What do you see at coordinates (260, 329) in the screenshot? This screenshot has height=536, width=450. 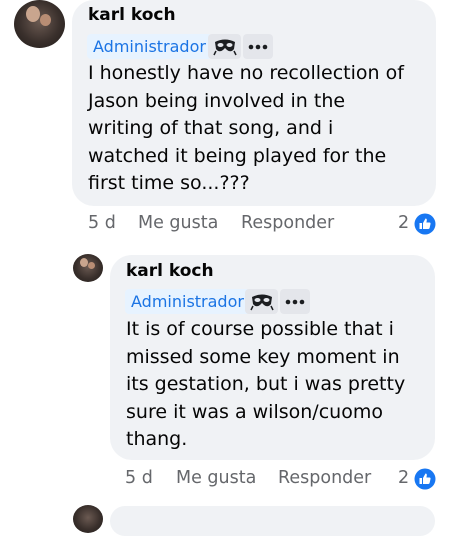 I see `comment-text-line: It is of course possible that i` at bounding box center [260, 329].